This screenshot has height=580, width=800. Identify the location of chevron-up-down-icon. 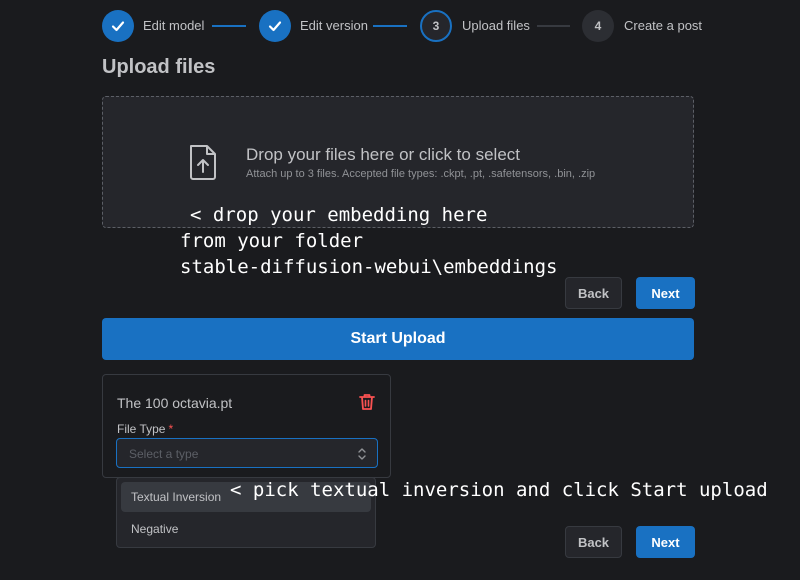
(362, 456).